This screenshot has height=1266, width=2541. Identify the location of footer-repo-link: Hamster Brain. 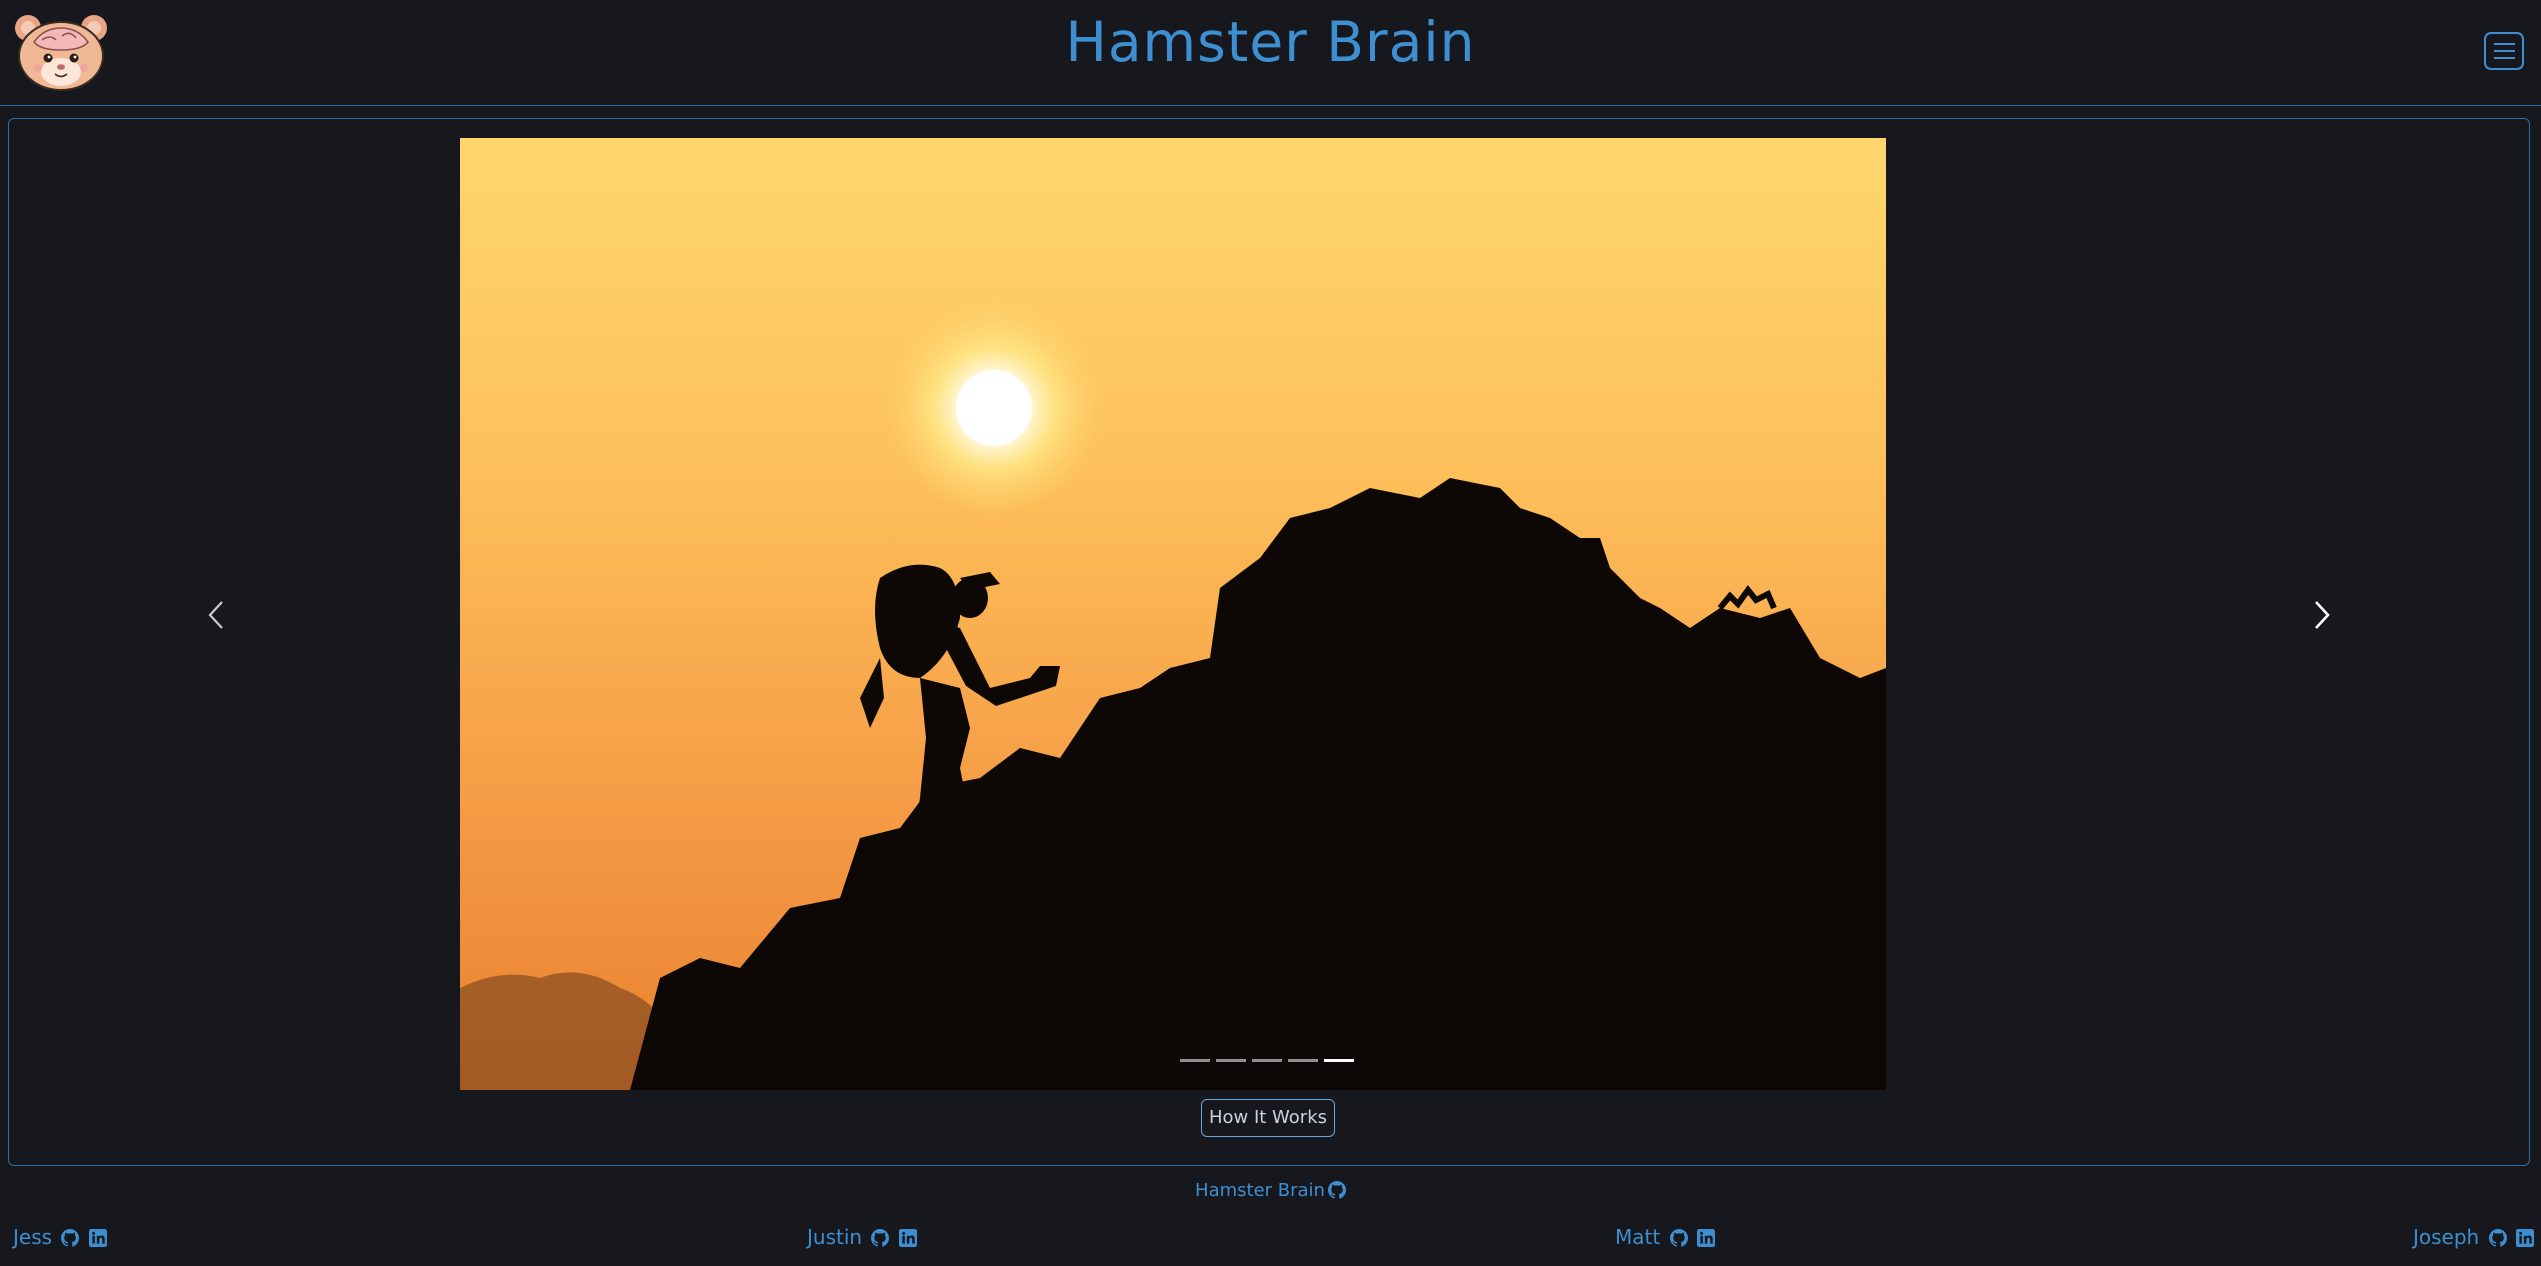
(1270, 1190).